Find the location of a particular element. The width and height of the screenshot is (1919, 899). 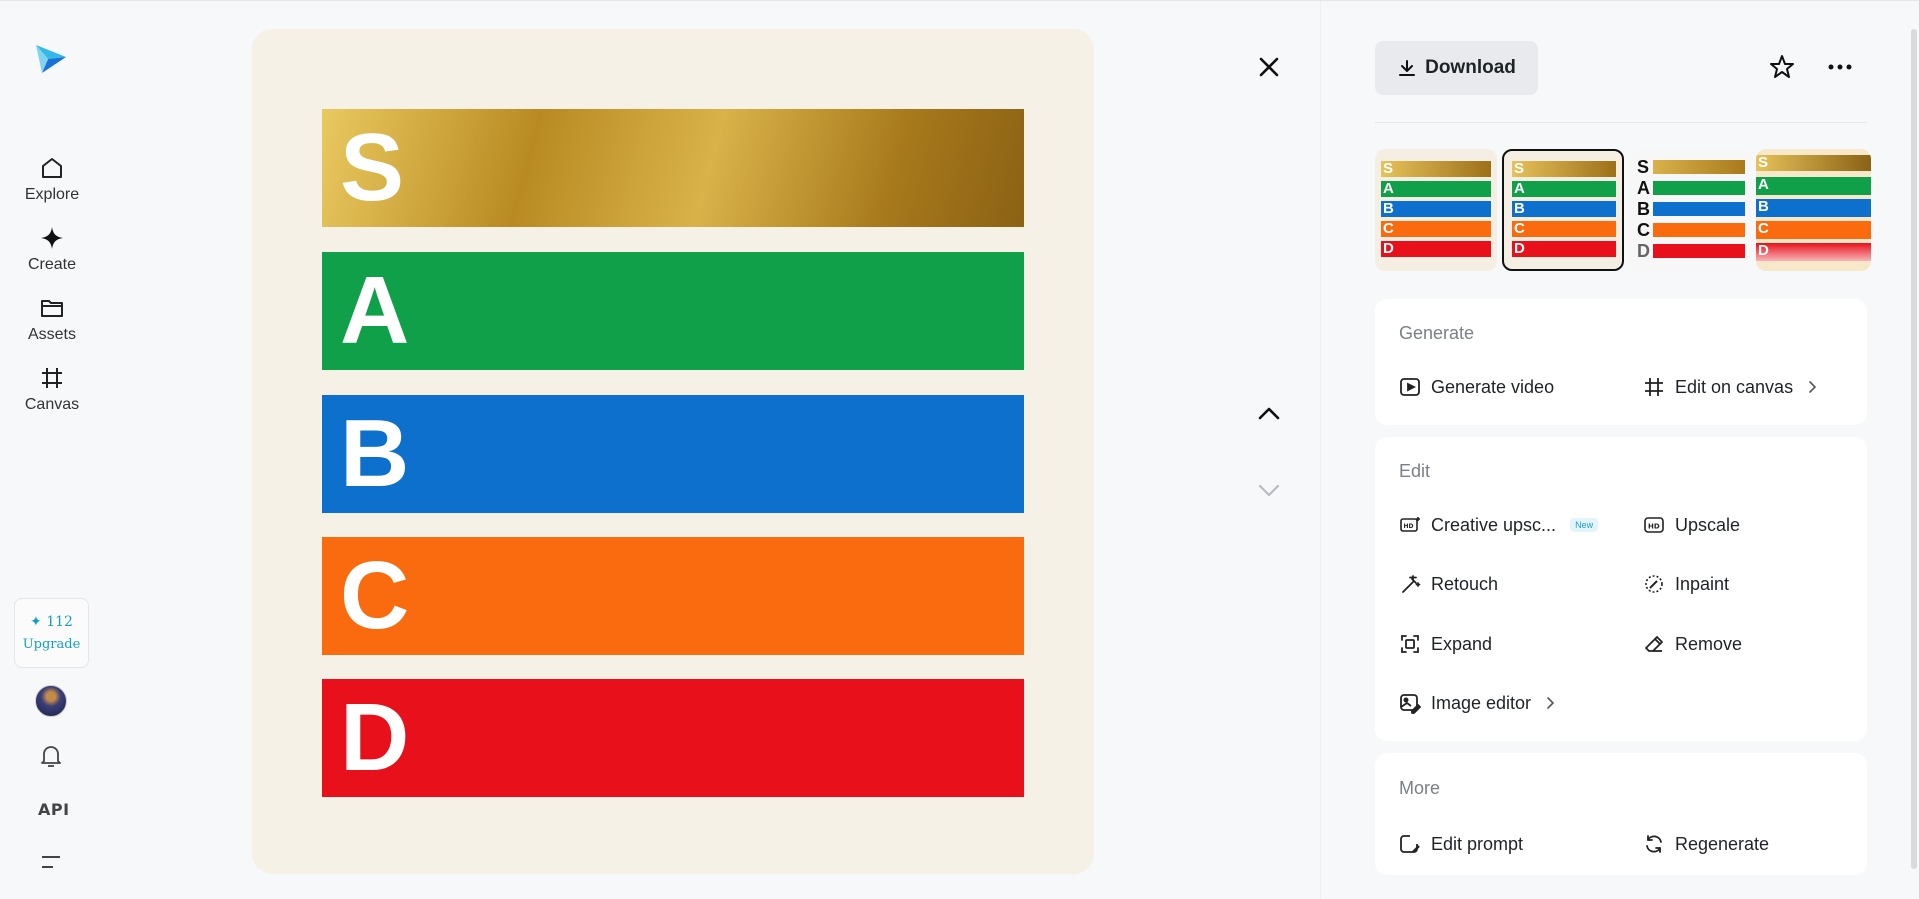

credits-count: ✦ 112 is located at coordinates (51, 622).